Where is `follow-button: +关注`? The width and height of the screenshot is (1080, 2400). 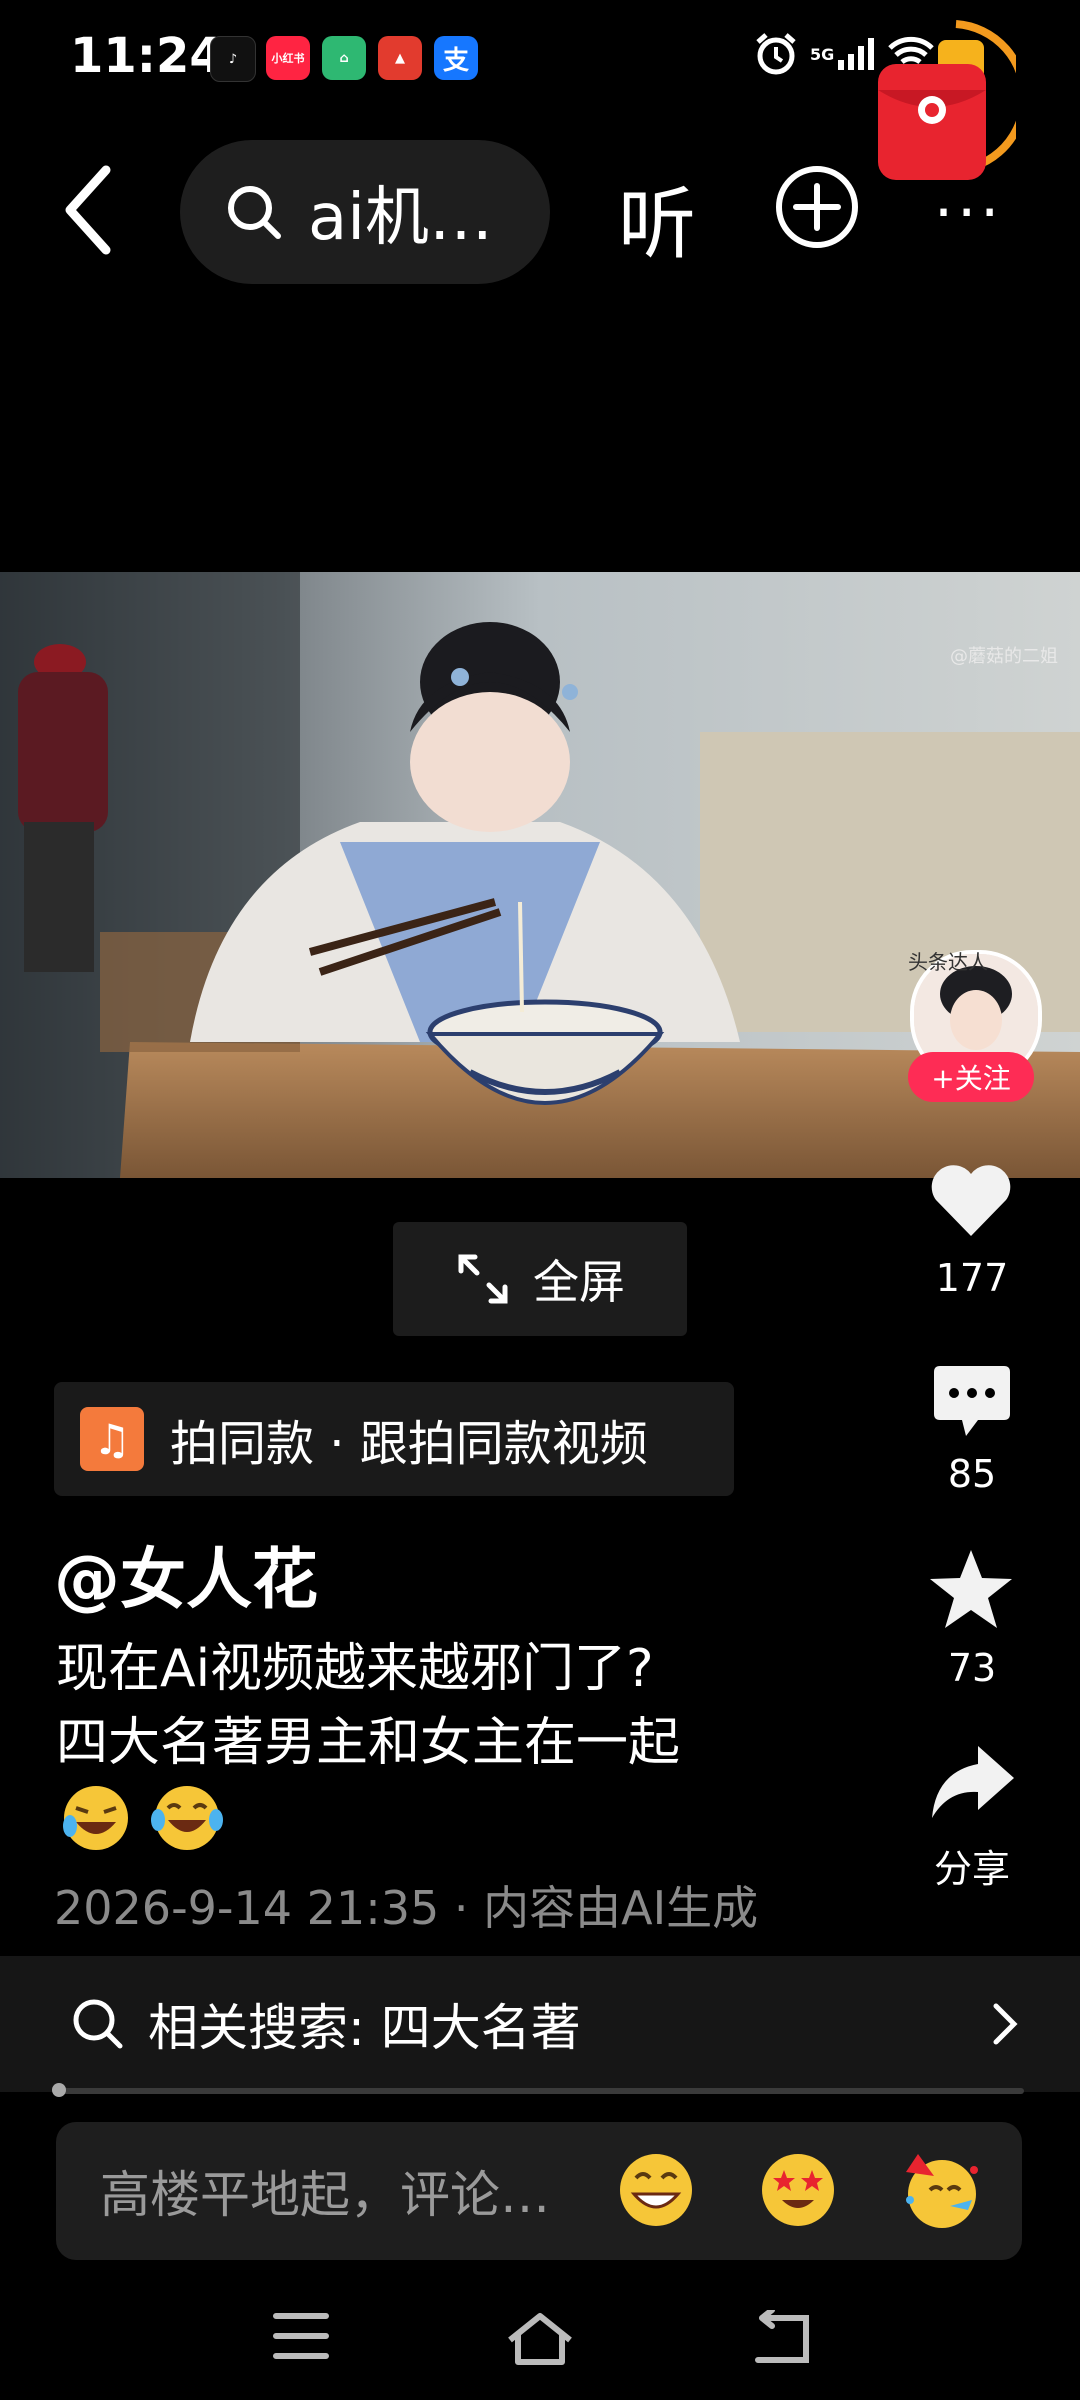 follow-button: +关注 is located at coordinates (971, 1077).